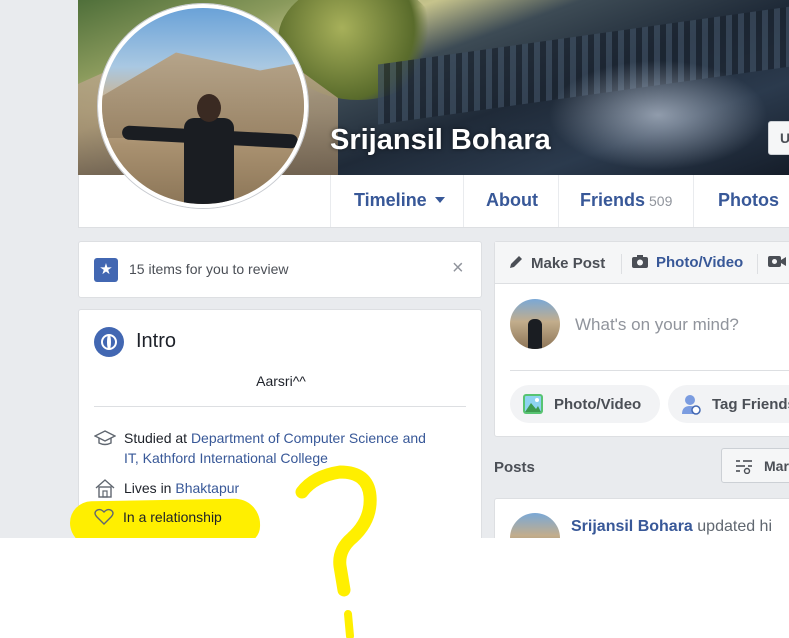  What do you see at coordinates (777, 261) in the screenshot?
I see `video-camera-icon` at bounding box center [777, 261].